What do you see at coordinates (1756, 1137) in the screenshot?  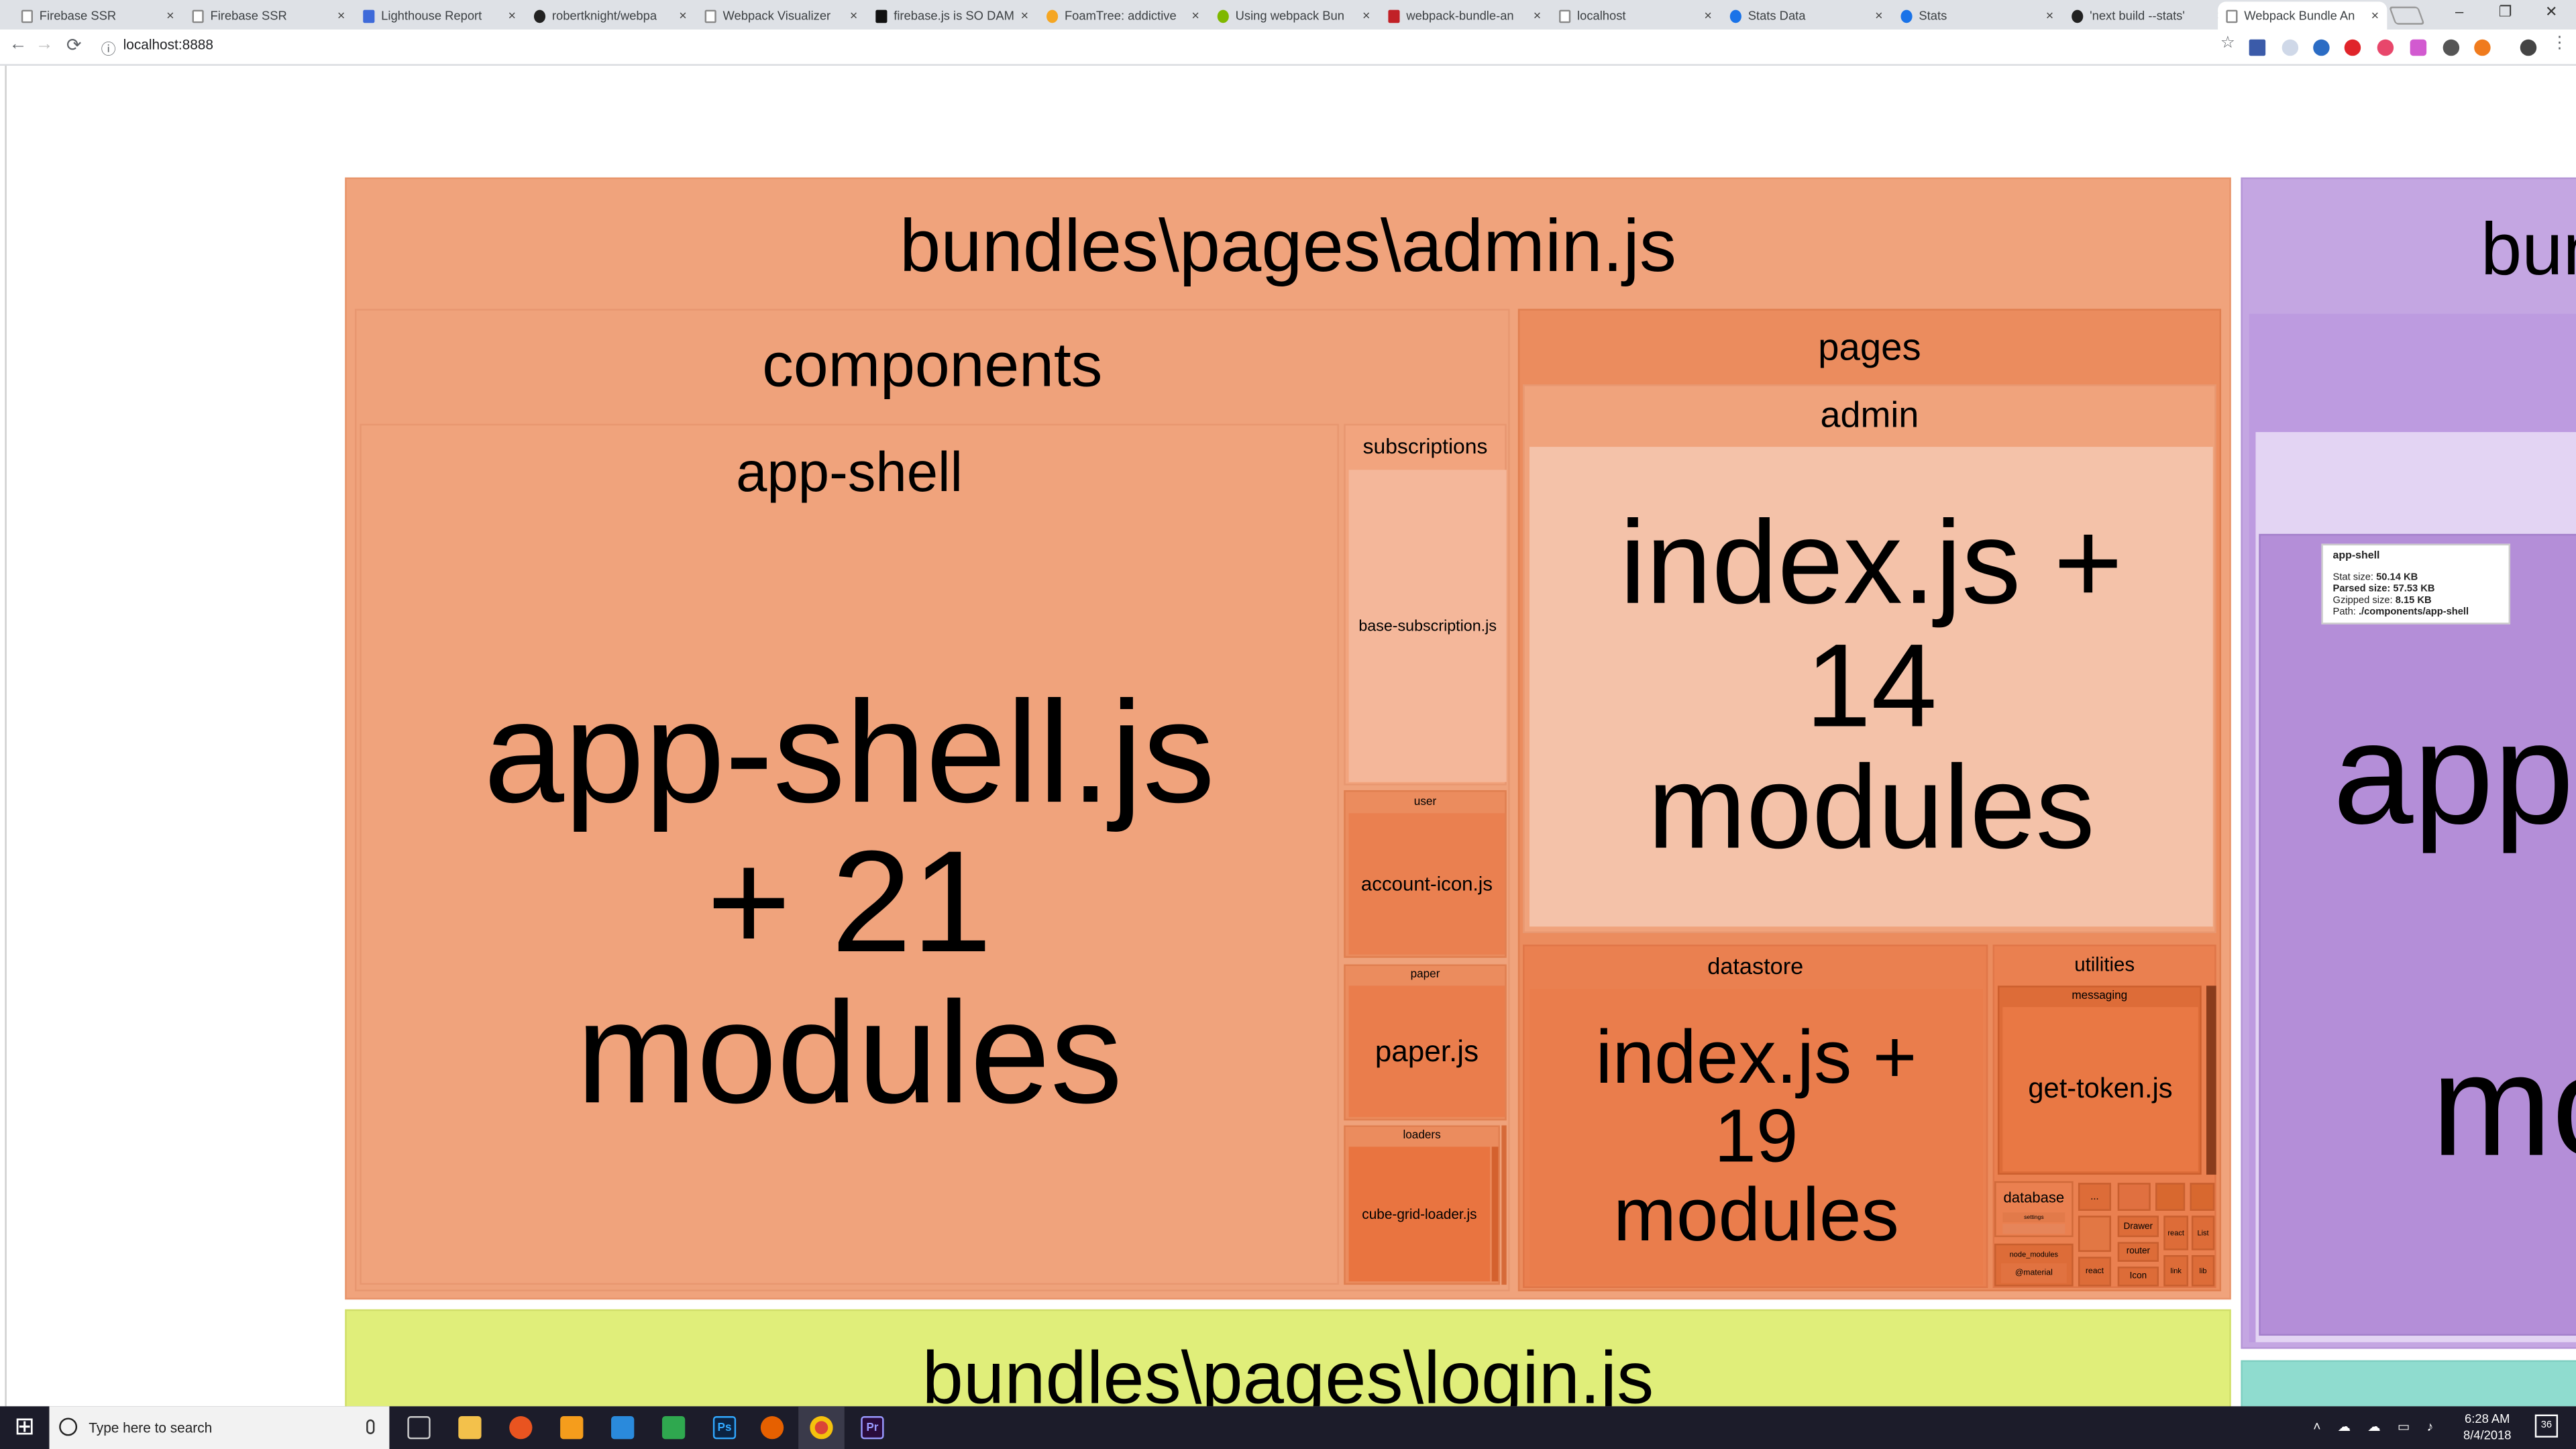 I see `module-datastore-index: index.js + 19 modules` at bounding box center [1756, 1137].